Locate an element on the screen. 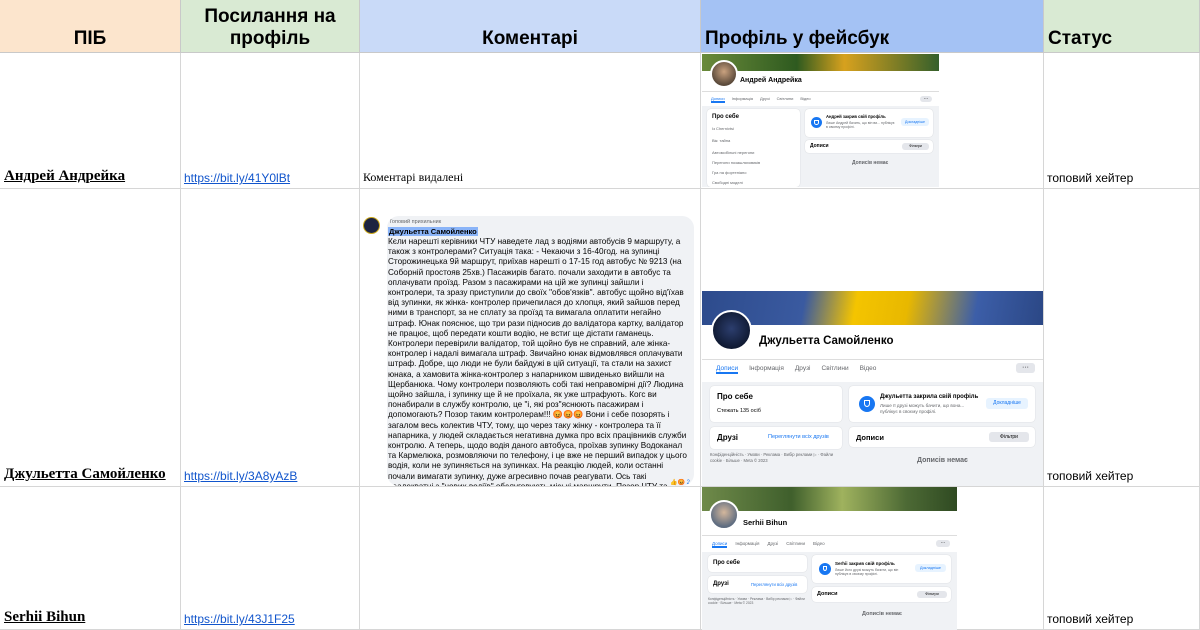 This screenshot has width=1200, height=630. person-name: Джульетта Самойленко is located at coordinates (85, 474).